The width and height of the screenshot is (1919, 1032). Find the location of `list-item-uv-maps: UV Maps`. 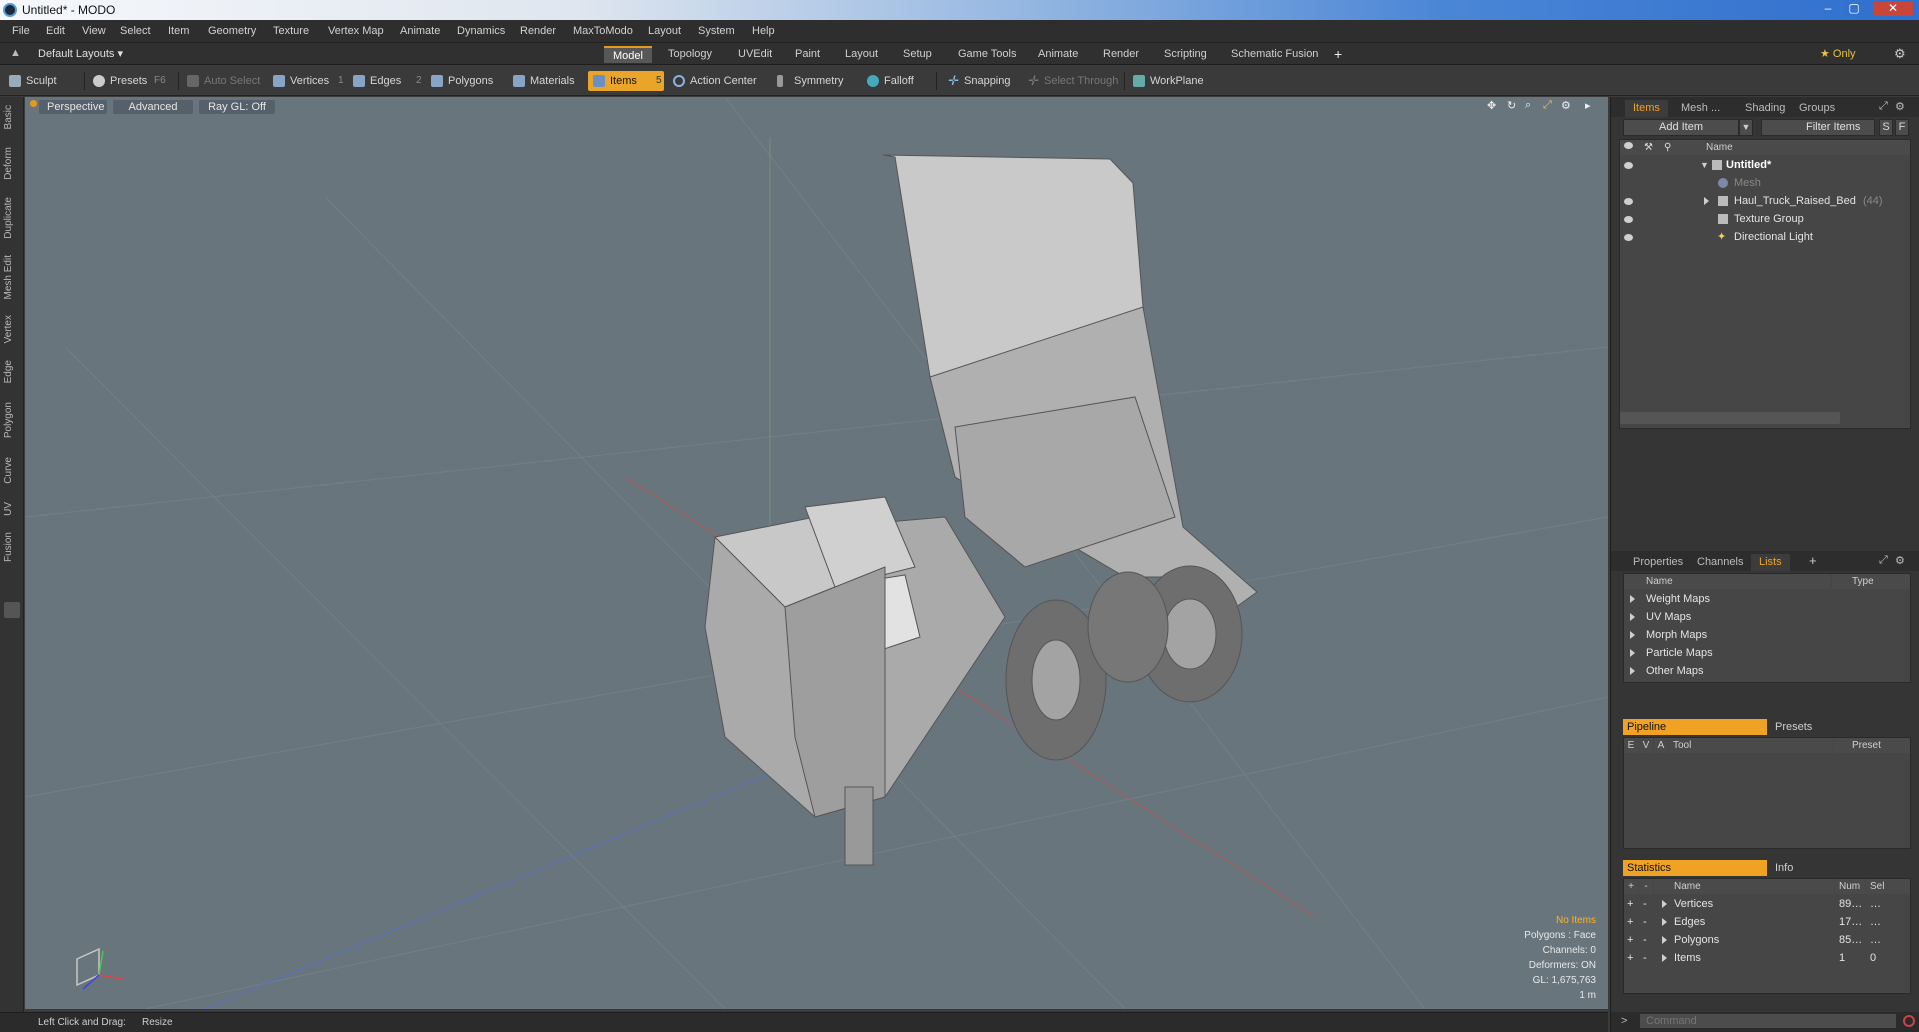

list-item-uv-maps: UV Maps is located at coordinates (1767, 617).